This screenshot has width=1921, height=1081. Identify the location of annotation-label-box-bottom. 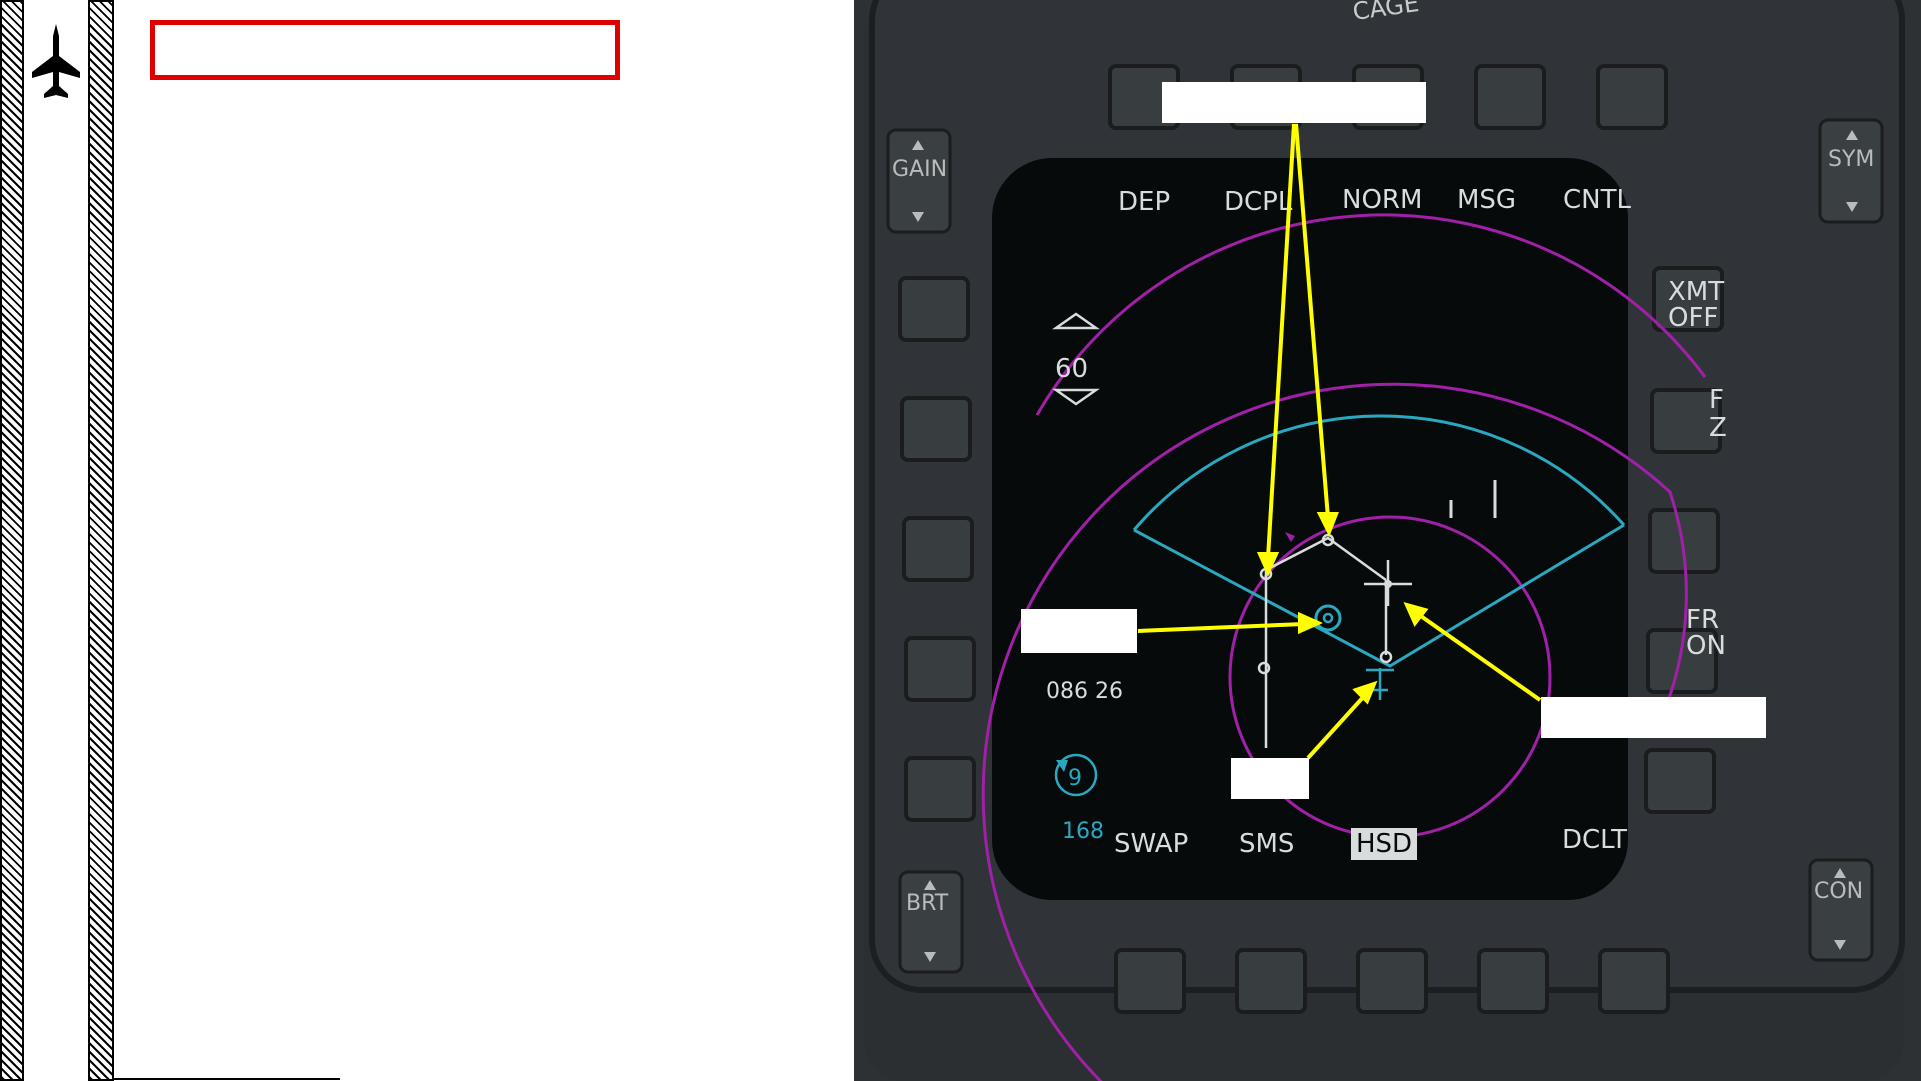
(1270, 778).